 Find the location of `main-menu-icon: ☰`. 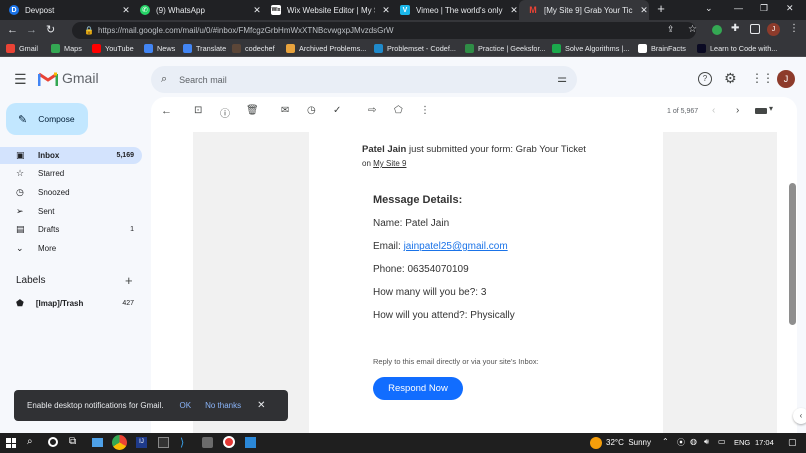

main-menu-icon: ☰ is located at coordinates (20, 79).